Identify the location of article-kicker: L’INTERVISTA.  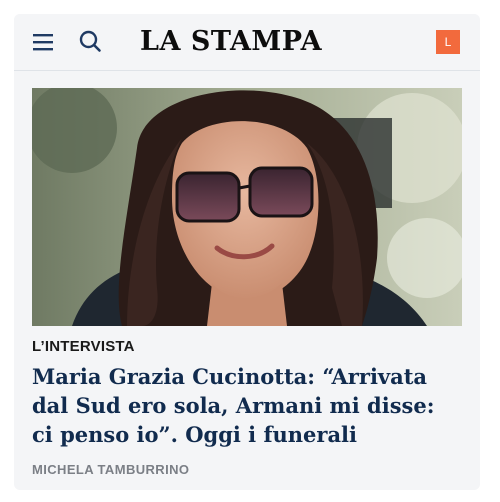
(83, 346).